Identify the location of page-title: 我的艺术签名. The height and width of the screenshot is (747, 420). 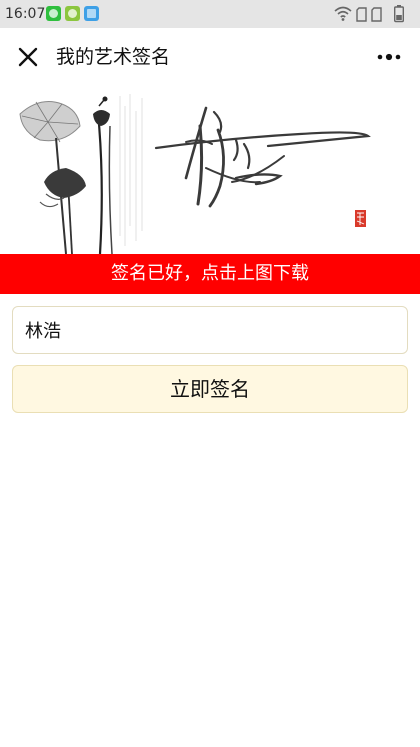
(113, 57).